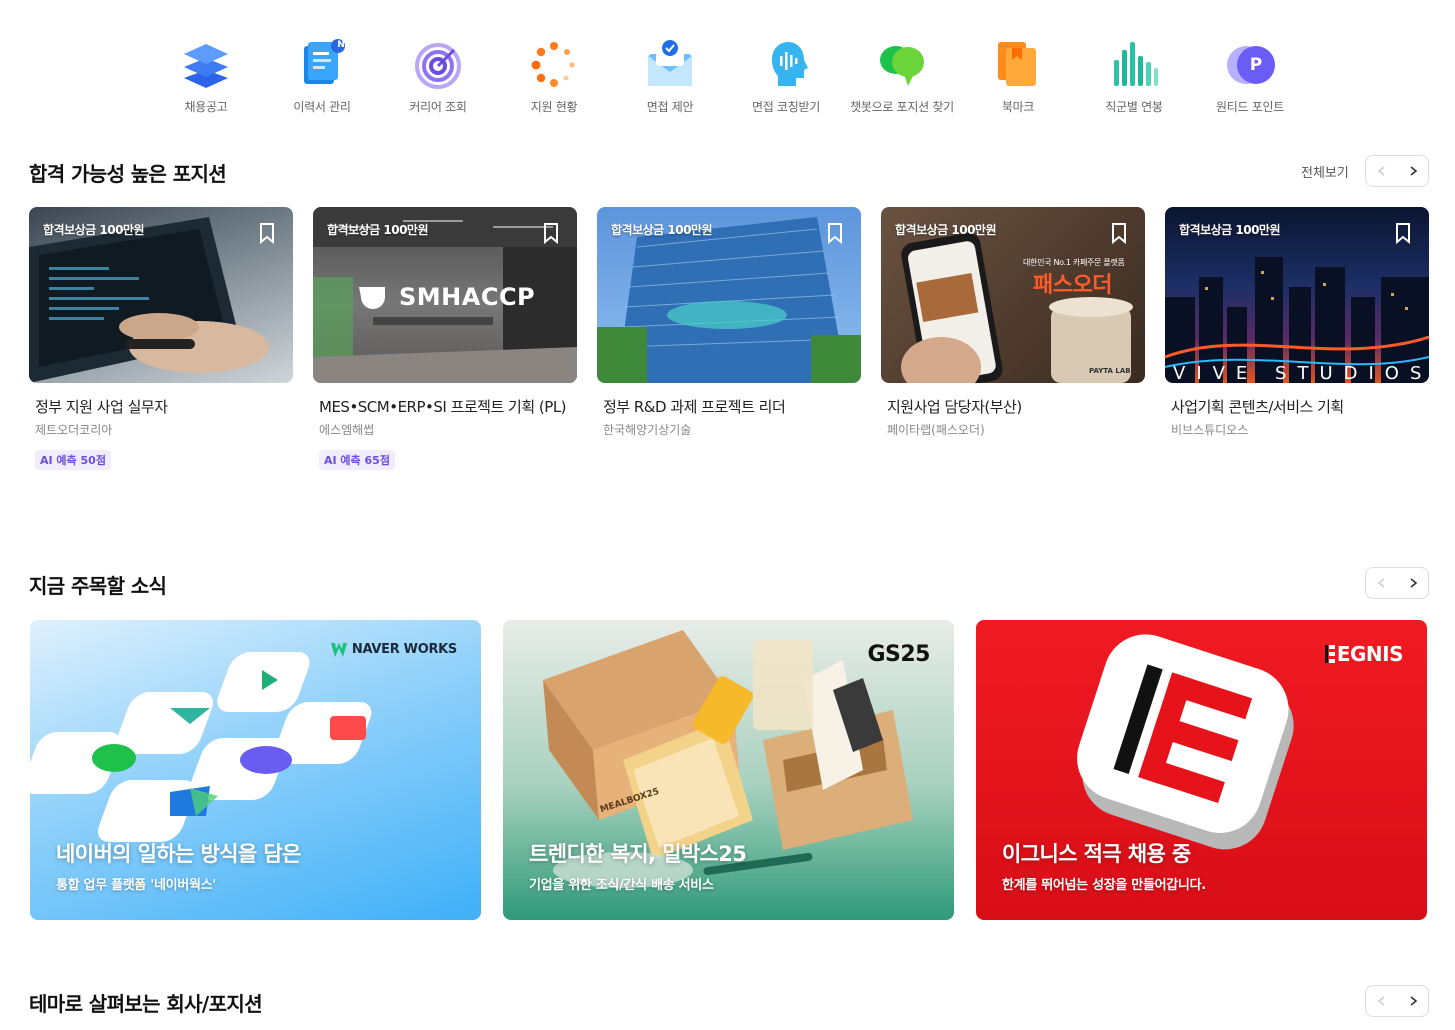 This screenshot has height=1030, width=1455. Describe the element at coordinates (1111, 371) in the screenshot. I see `thumbnail-tag: PAYTA LAB.` at that location.